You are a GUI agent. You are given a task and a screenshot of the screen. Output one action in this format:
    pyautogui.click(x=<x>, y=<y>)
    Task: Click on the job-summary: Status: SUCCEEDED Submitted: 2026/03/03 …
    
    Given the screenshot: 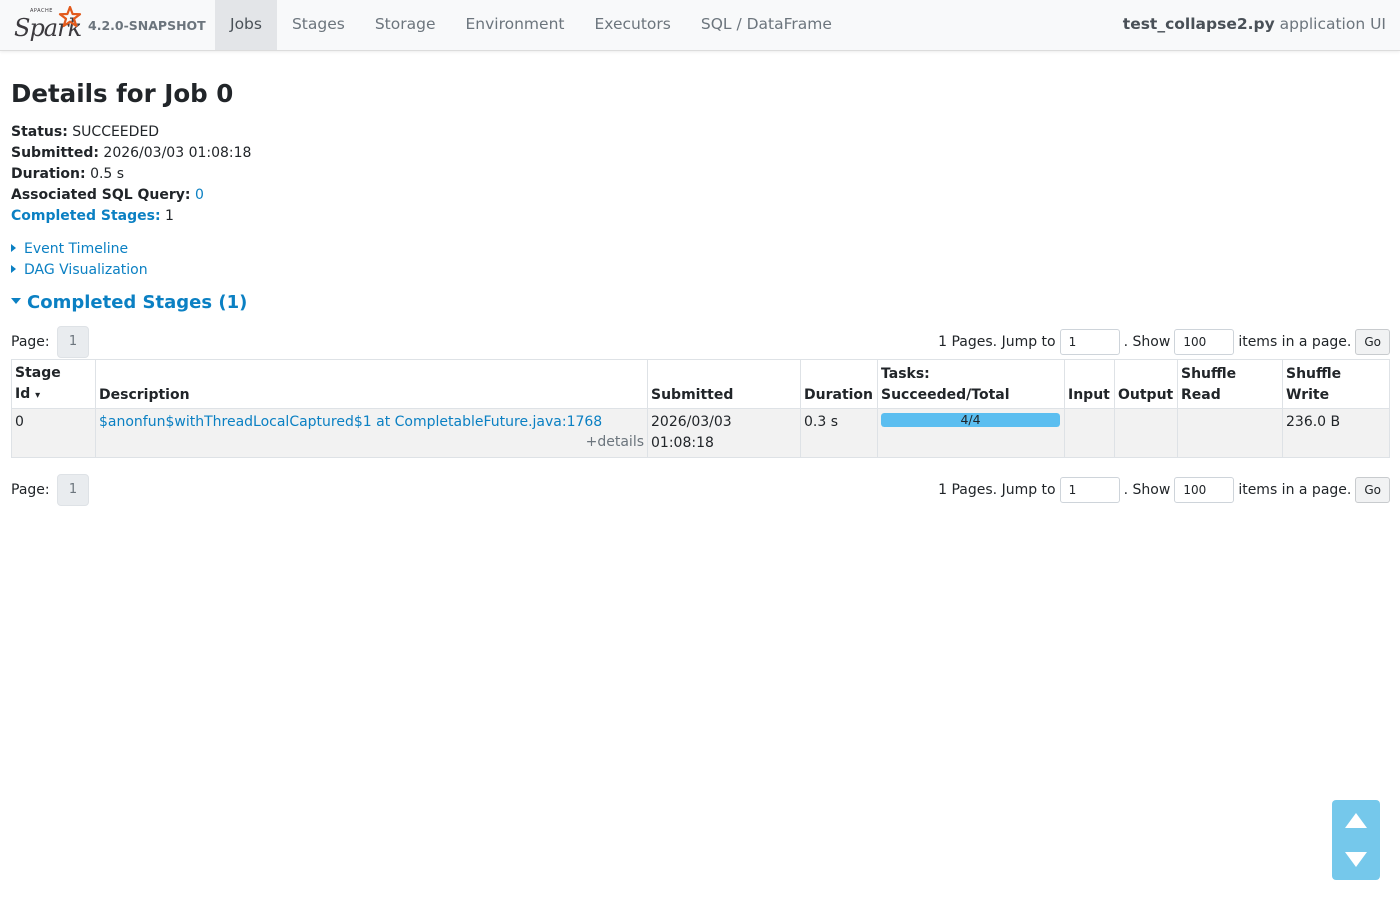 What is the action you would take?
    pyautogui.click(x=131, y=174)
    